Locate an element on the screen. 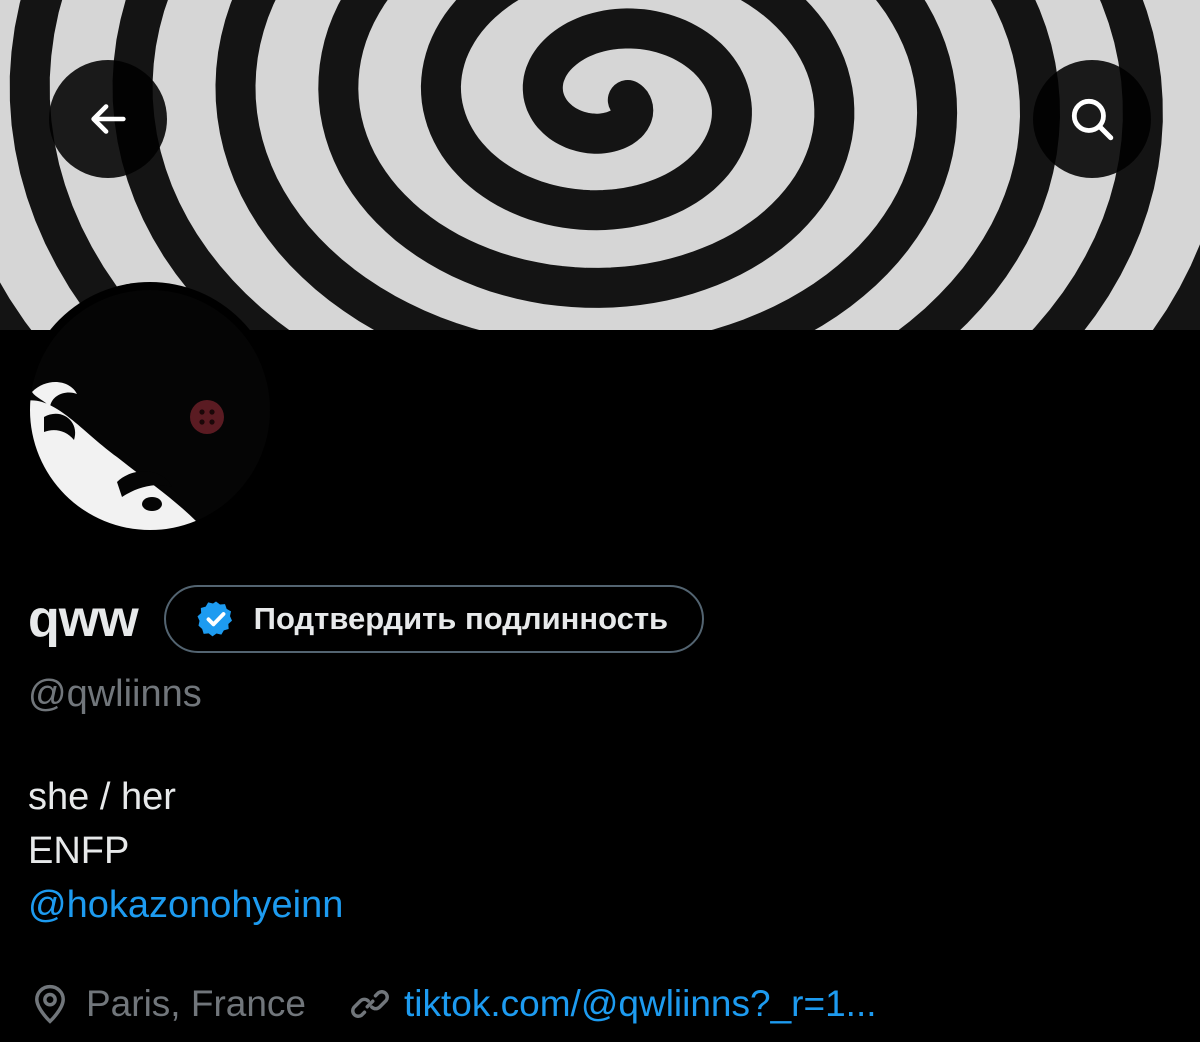 The image size is (1200, 1042). profile-bio: she / her ENFP @hokazonohyeinn is located at coordinates (185, 851).